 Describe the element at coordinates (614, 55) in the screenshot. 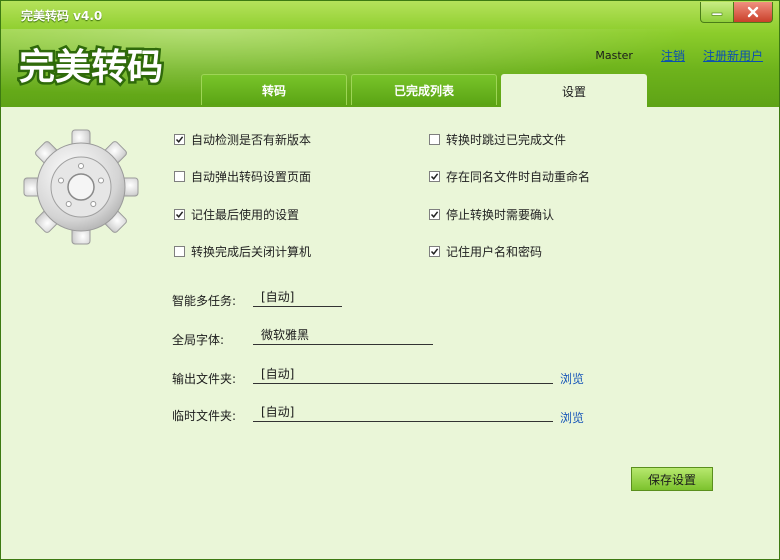

I see `username: Master` at that location.